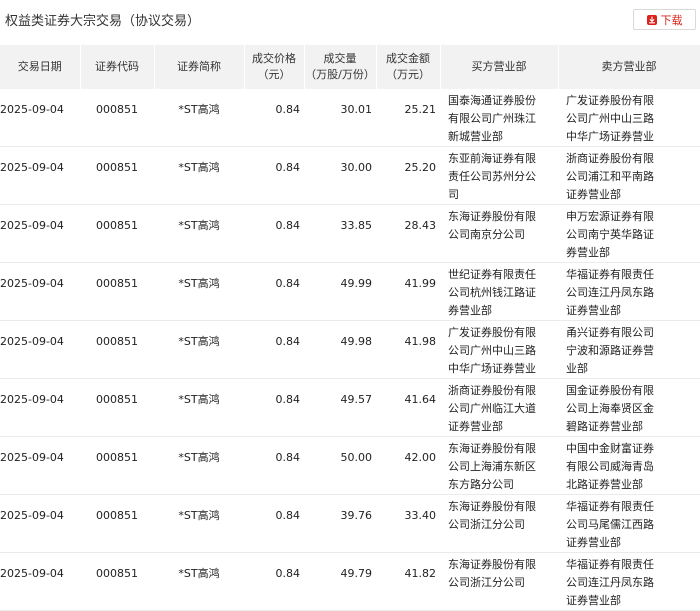 This screenshot has height=611, width=700. Describe the element at coordinates (492, 225) in the screenshot. I see `buyer-branch-cell-text: 东海证券股份有限公司南京分公司` at that location.